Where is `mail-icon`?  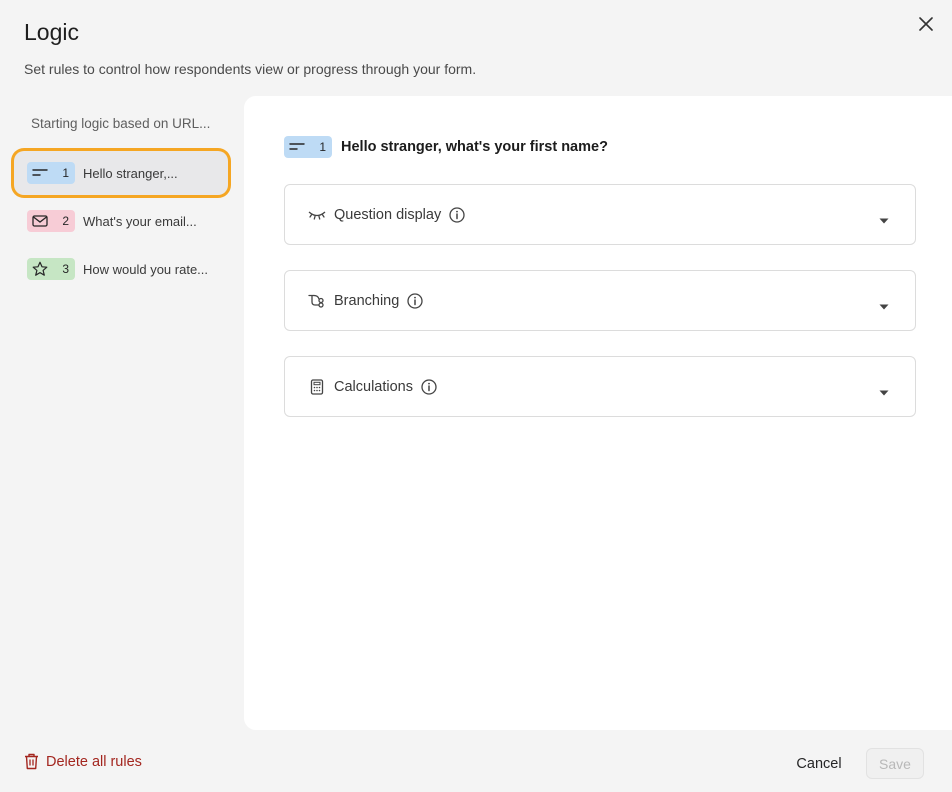
mail-icon is located at coordinates (40, 221).